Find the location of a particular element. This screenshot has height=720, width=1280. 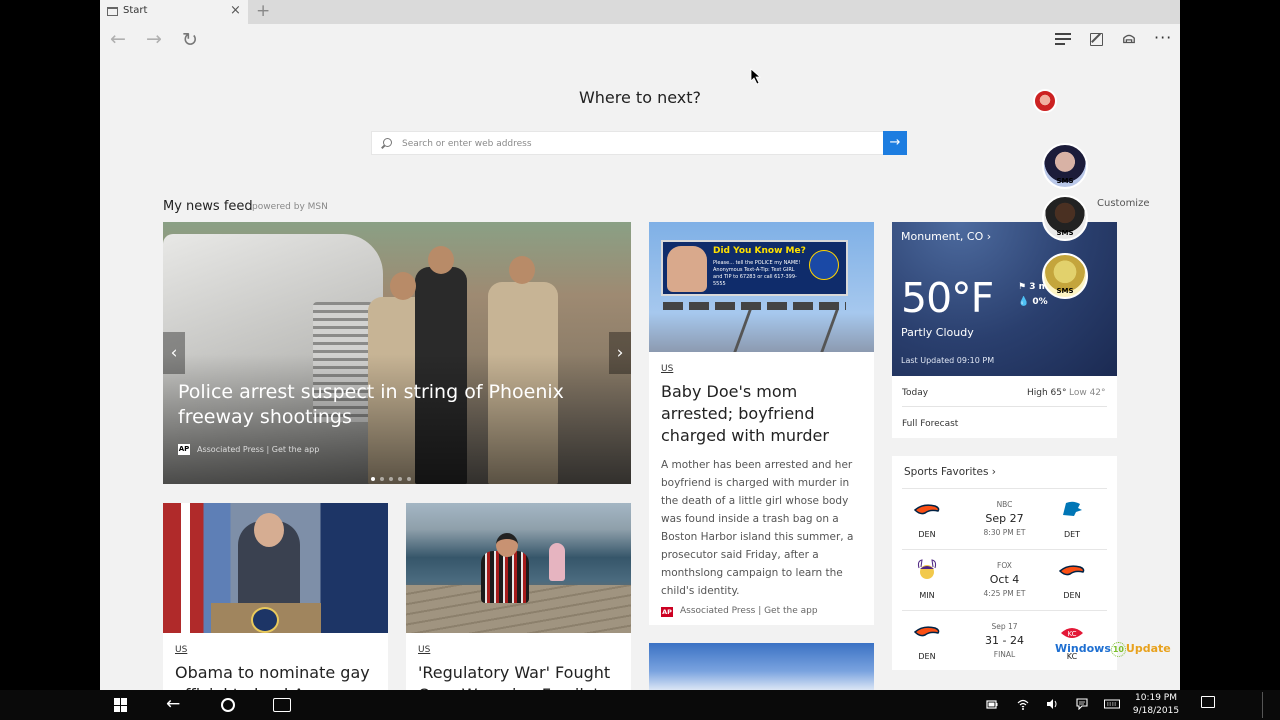

weather-precip: 💧 0% is located at coordinates (1033, 302).